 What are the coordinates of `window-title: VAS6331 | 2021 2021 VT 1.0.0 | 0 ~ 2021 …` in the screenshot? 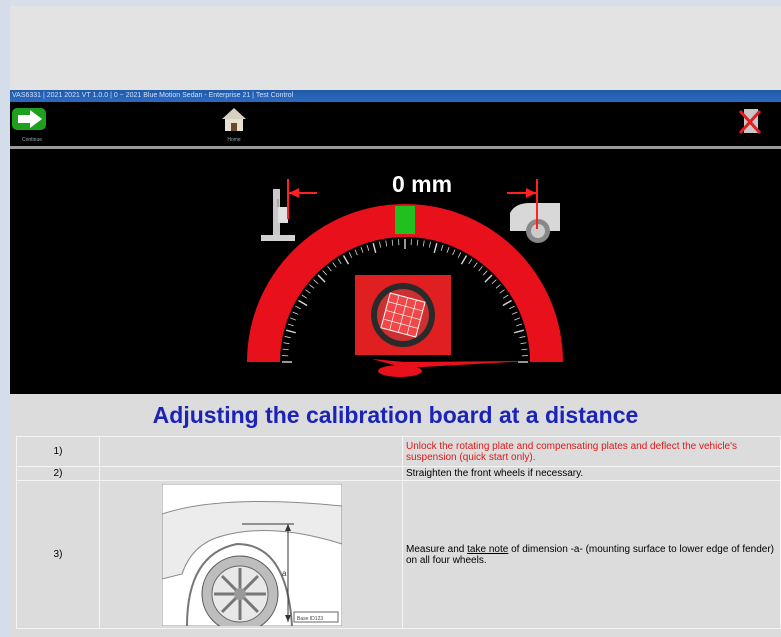 It's located at (153, 95).